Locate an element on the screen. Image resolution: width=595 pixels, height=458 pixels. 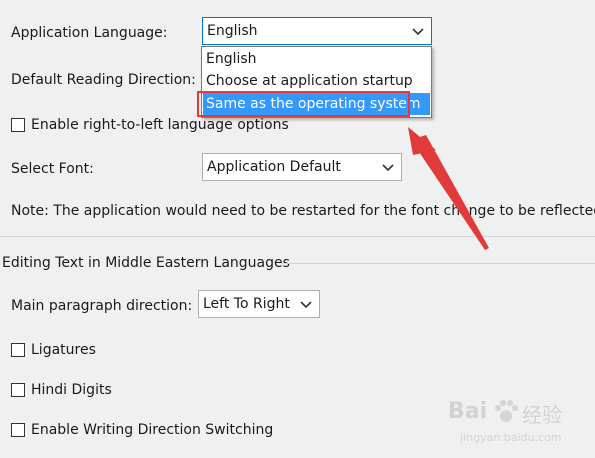
middle-eastern-section-title: Editing Text in Middle Eastern Languages is located at coordinates (146, 263).